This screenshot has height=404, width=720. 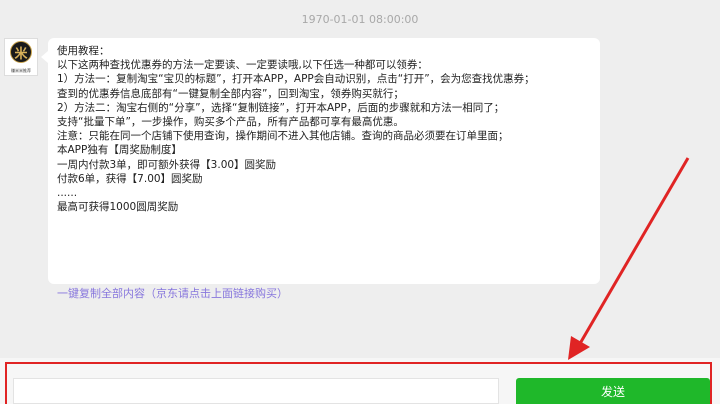 I want to click on message-timestamp: 1970-01-01 08:00:00, so click(x=360, y=19).